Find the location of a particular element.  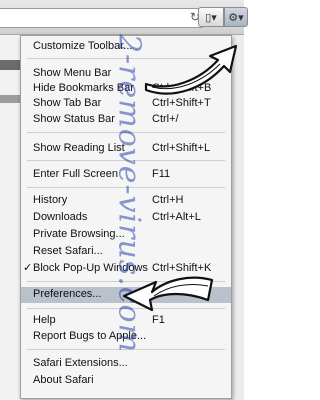

menu-item-label: Show Menu Bar is located at coordinates (72, 73).